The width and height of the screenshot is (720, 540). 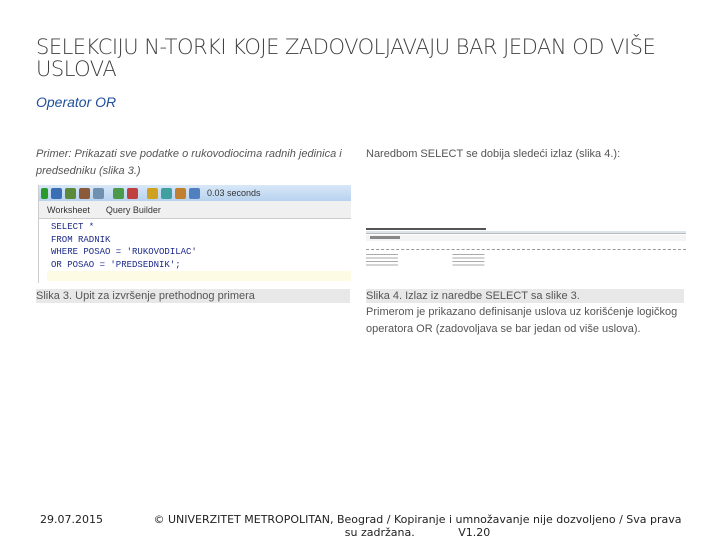 What do you see at coordinates (71, 519) in the screenshot?
I see `footer-date: 29.07.2015` at bounding box center [71, 519].